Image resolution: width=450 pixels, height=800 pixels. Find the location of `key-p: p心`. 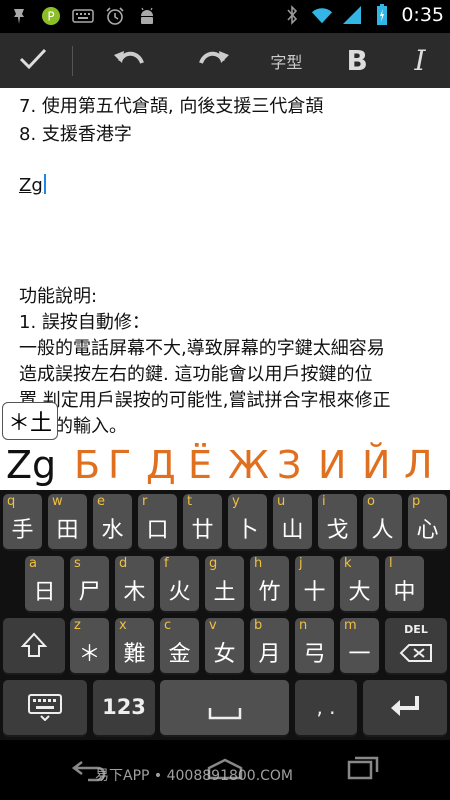

key-p: p心 is located at coordinates (427, 521).